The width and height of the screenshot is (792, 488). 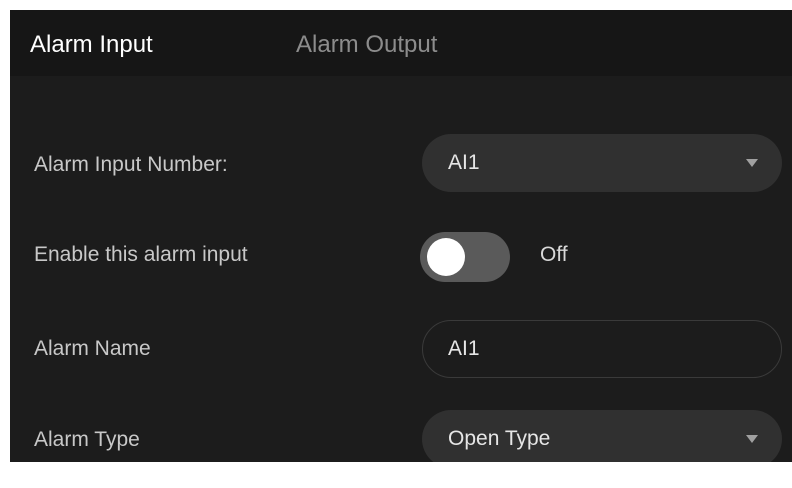 What do you see at coordinates (131, 164) in the screenshot?
I see `alarm-input-number-label: Alarm Input Number:` at bounding box center [131, 164].